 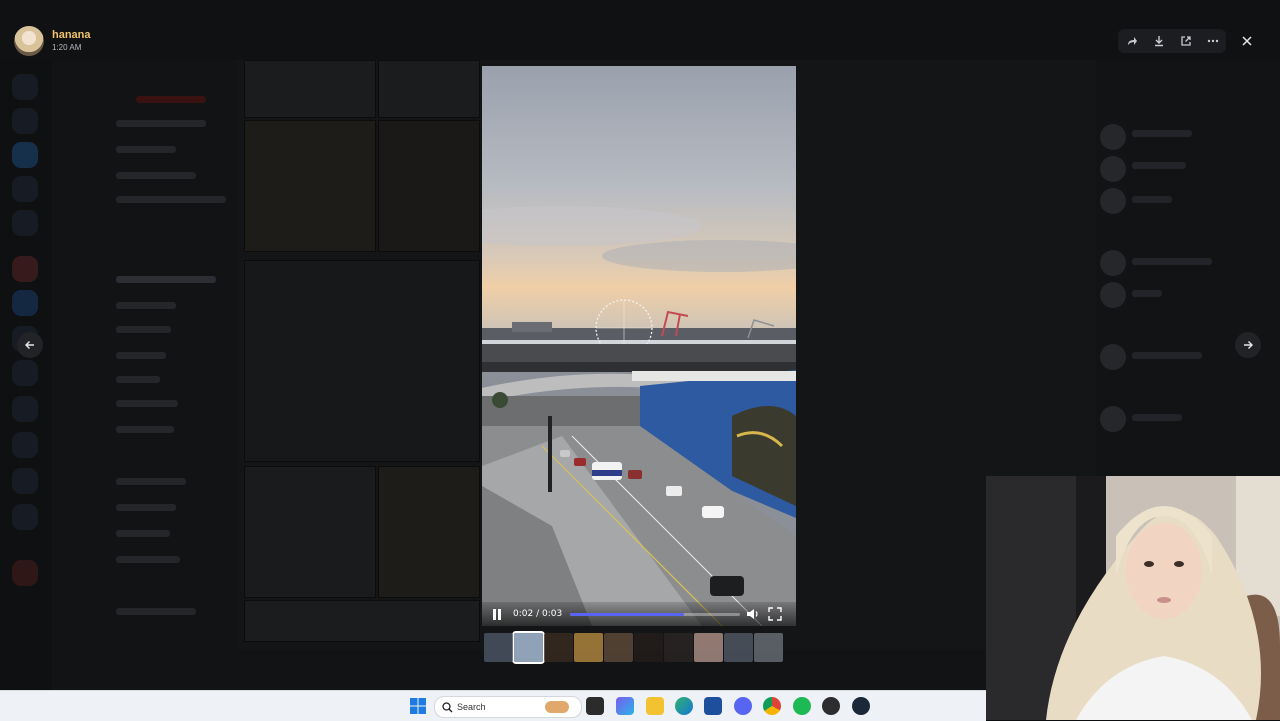 I want to click on volume-button, so click(x=753, y=614).